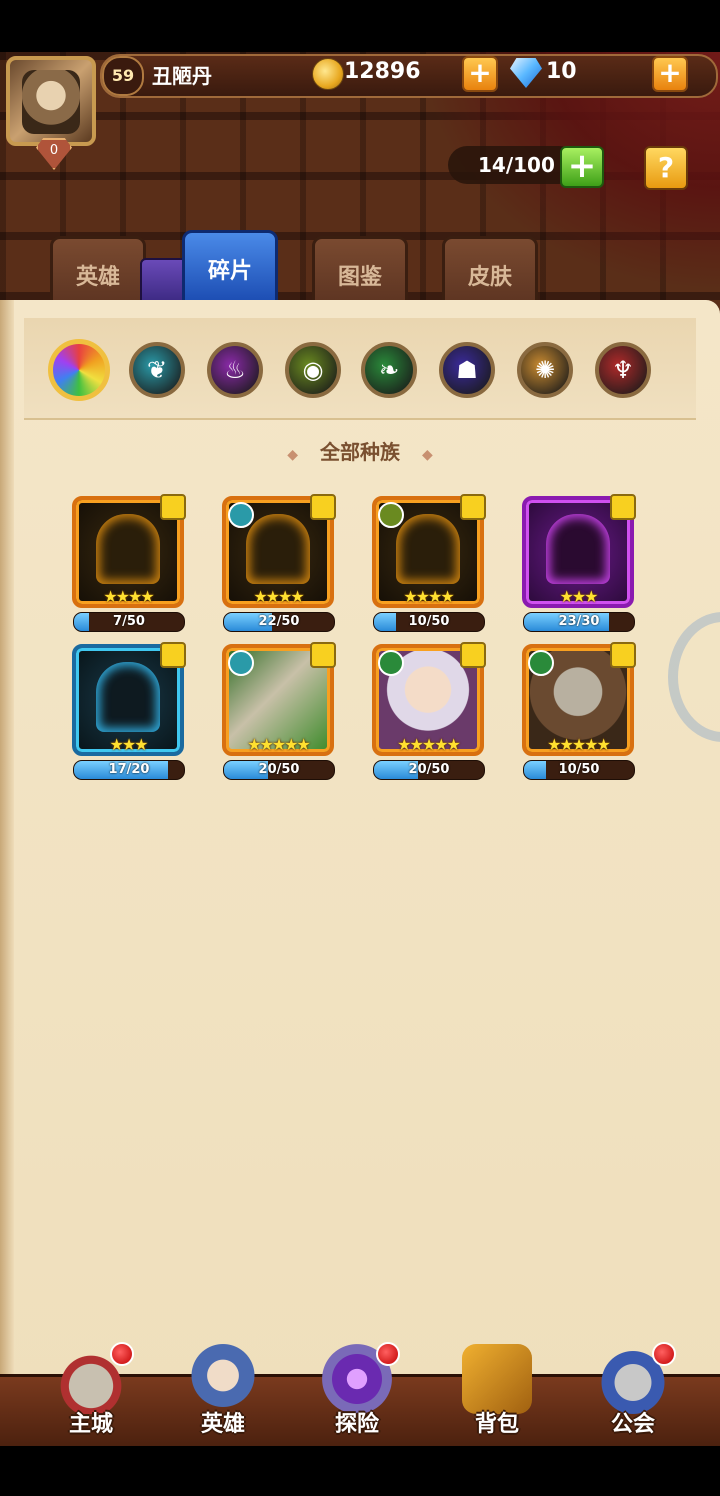 Image resolution: width=720 pixels, height=1496 pixels. I want to click on fragment-progress-bar: 22/50, so click(279, 622).